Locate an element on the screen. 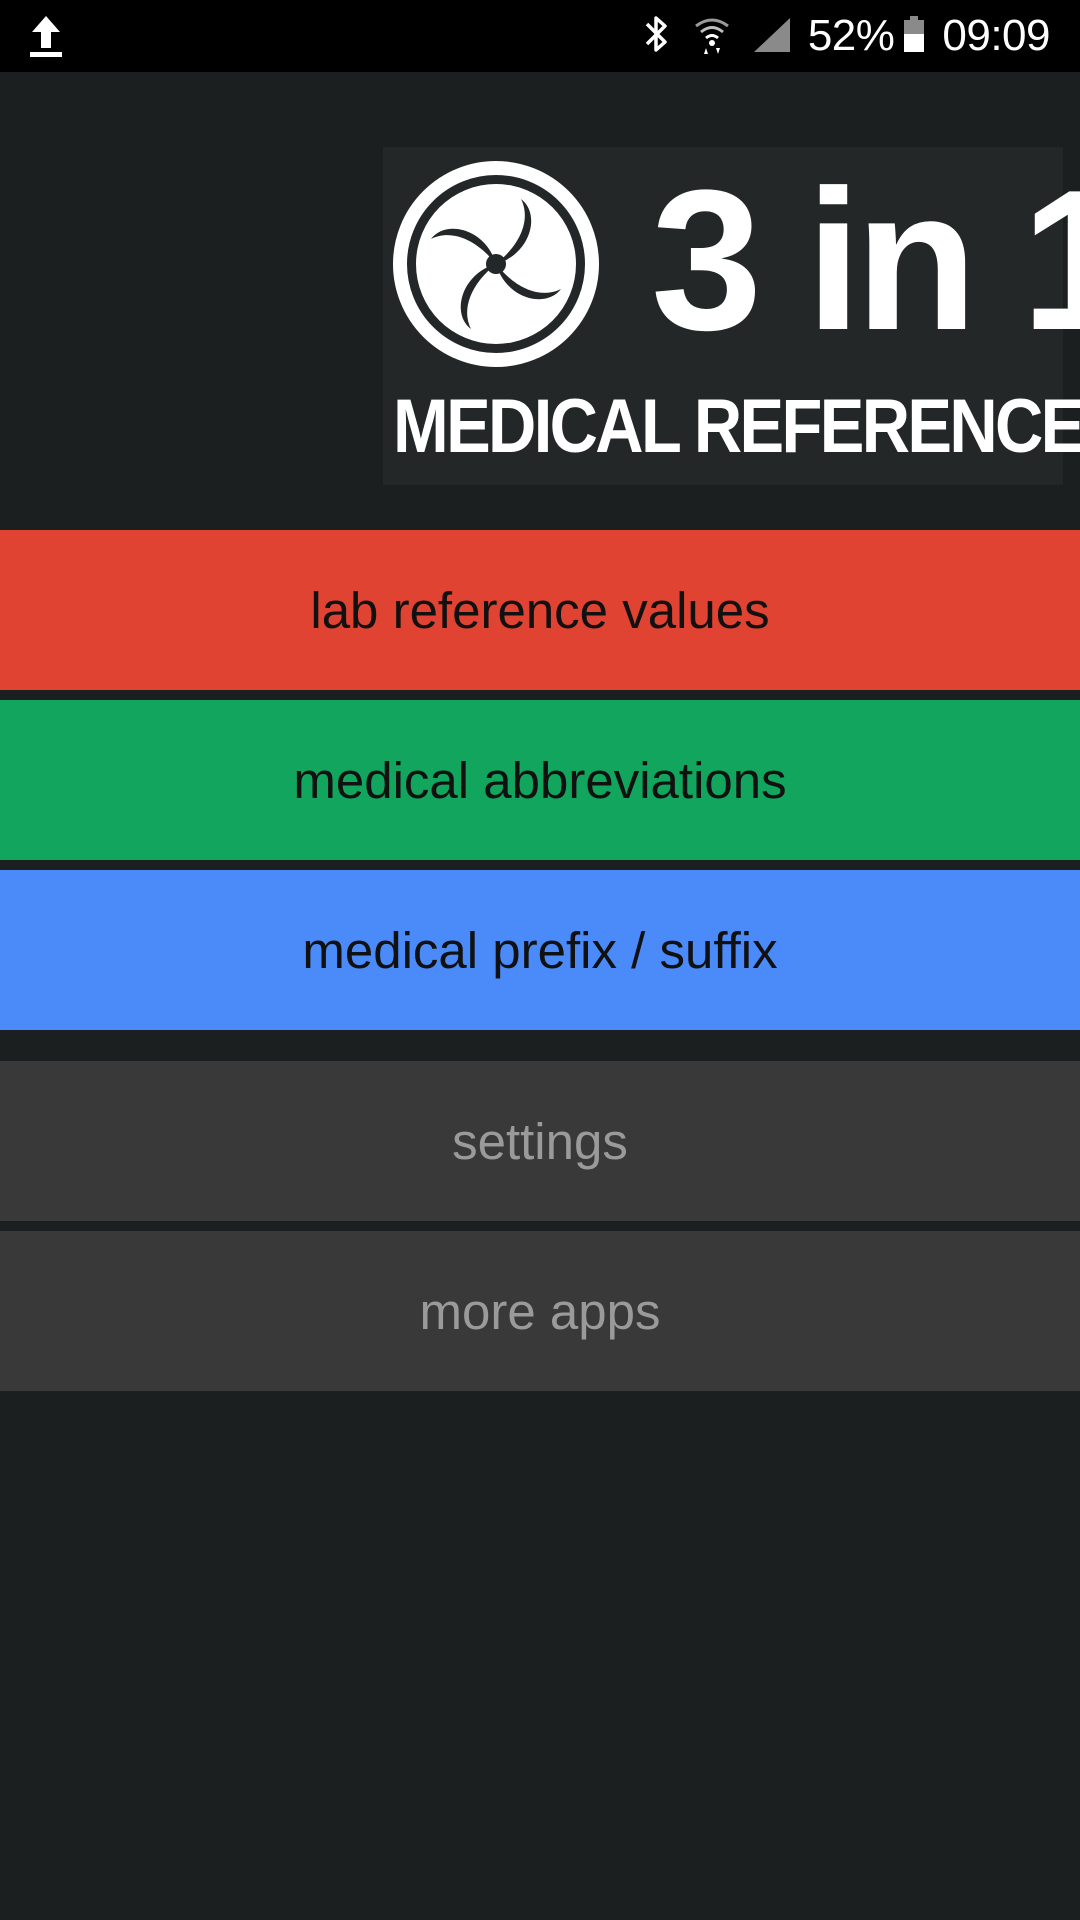  clock: 09:09 is located at coordinates (996, 35).